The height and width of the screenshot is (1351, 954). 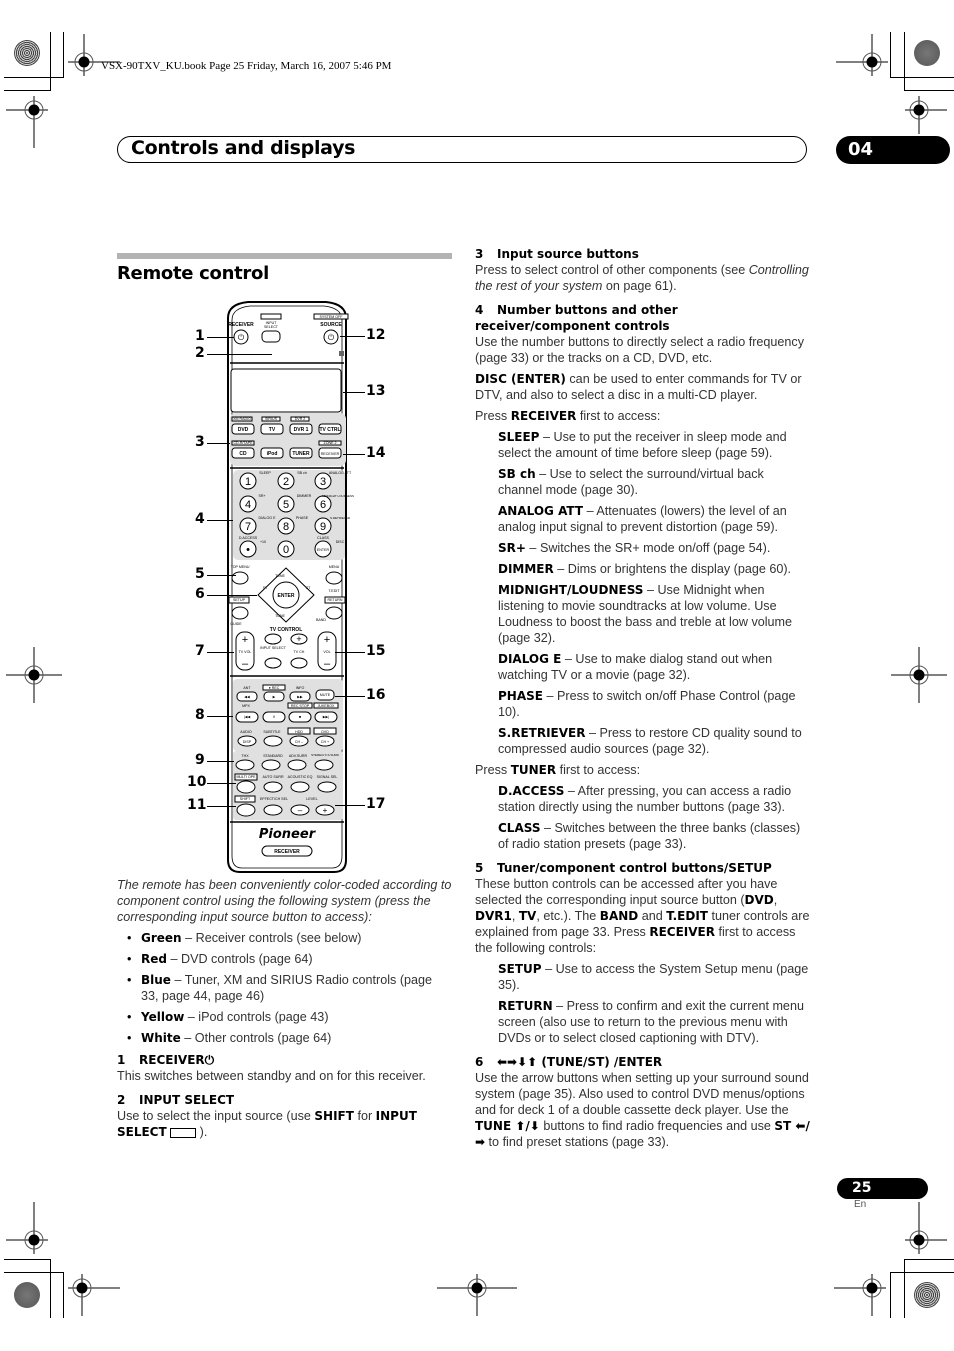 I want to click on svg-text: AUDIO, so click(x=246, y=732).